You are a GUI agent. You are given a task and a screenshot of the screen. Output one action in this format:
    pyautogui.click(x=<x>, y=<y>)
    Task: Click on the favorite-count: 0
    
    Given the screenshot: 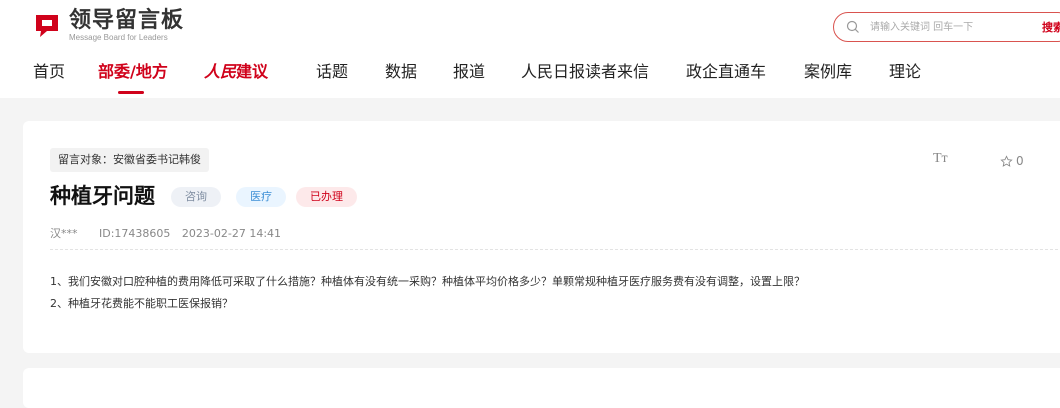 What is the action you would take?
    pyautogui.click(x=1020, y=161)
    